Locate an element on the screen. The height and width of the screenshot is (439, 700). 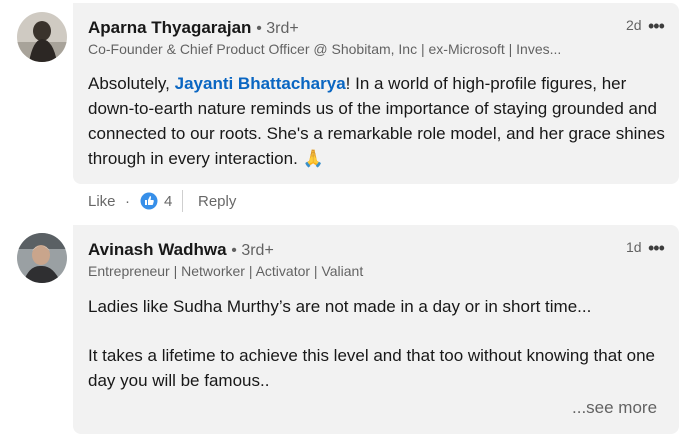
see-more-button: ...see more is located at coordinates (614, 407).